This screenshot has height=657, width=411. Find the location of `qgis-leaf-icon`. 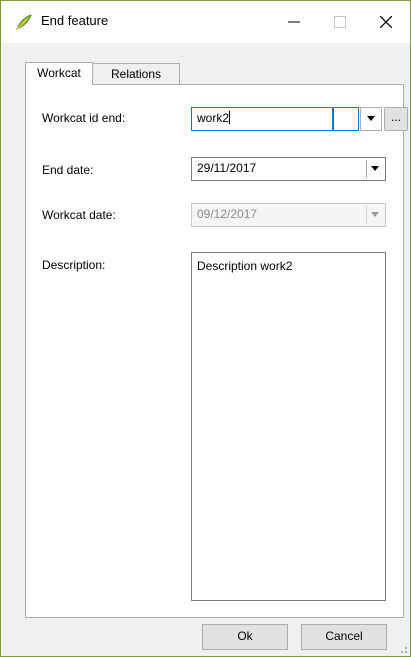

qgis-leaf-icon is located at coordinates (24, 22).